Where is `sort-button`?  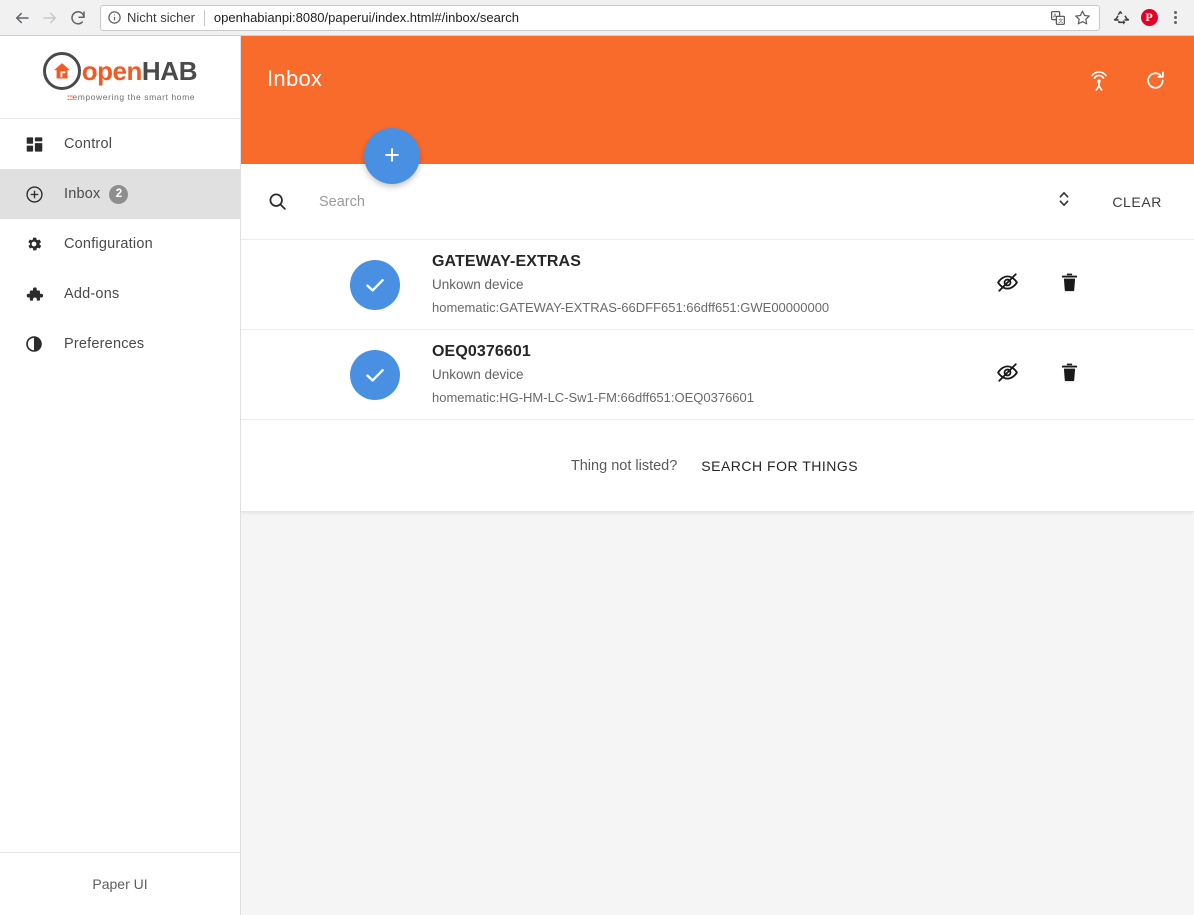
sort-button is located at coordinates (1064, 202).